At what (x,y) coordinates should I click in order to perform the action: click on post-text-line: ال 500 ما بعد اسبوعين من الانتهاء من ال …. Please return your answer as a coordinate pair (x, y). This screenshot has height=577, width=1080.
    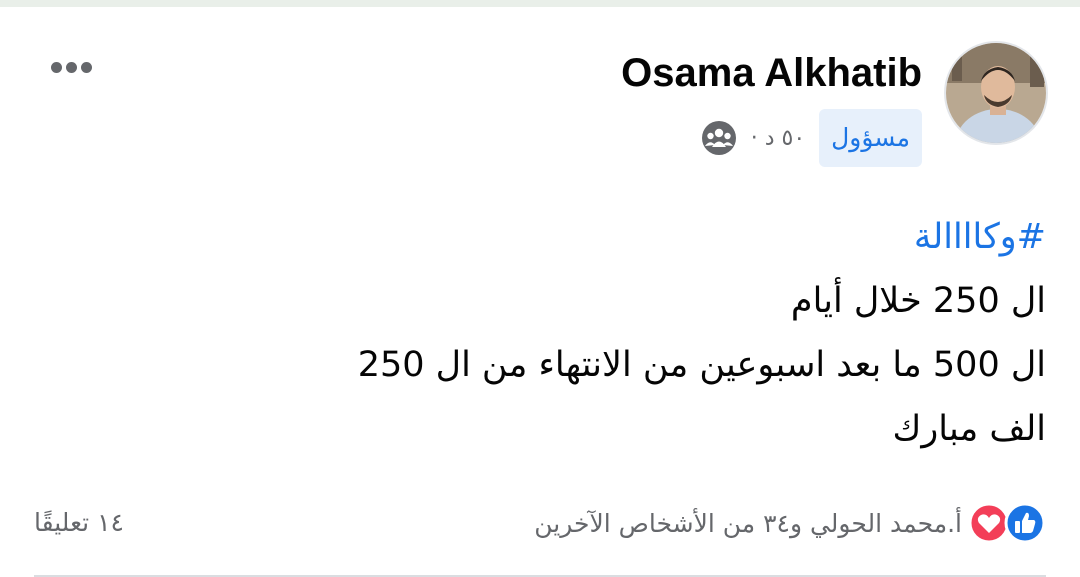
    Looking at the image, I should click on (701, 365).